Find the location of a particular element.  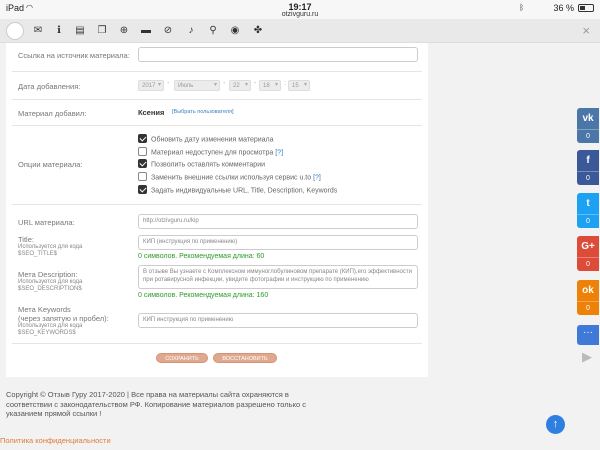

puzzle-icon: ✤ is located at coordinates (258, 31).